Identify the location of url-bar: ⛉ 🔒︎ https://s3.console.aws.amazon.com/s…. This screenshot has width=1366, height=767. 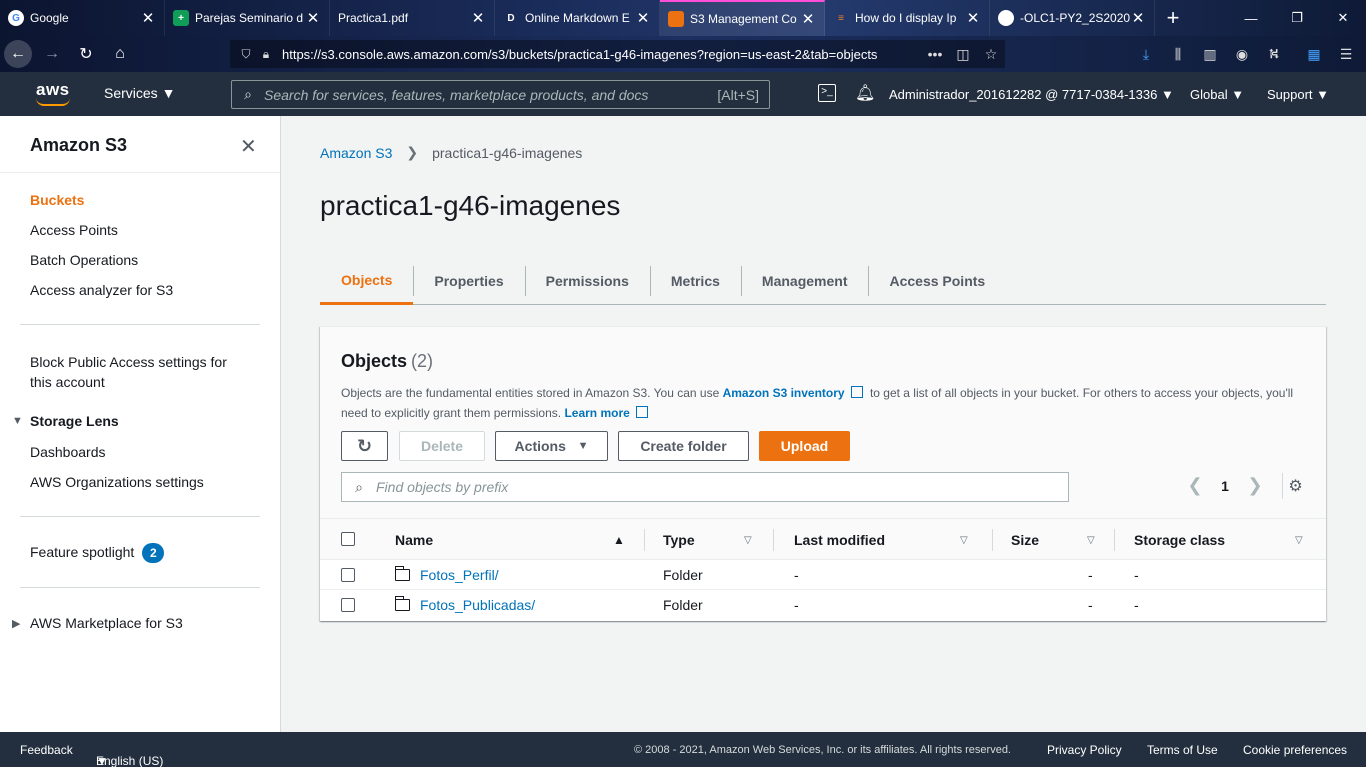
(617, 54).